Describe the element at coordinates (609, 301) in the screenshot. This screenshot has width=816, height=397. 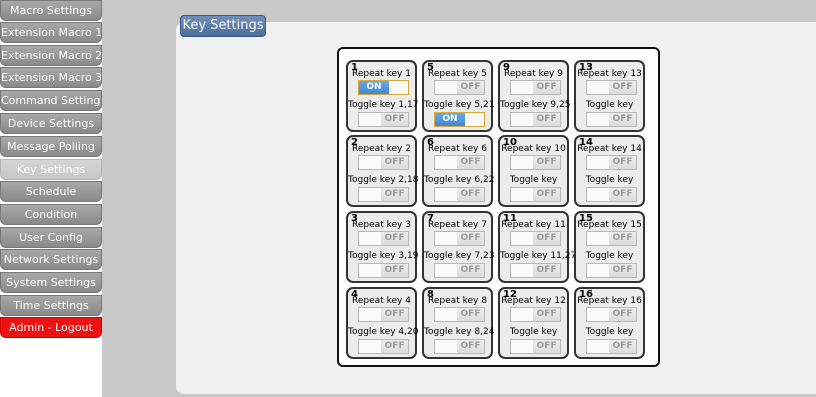
I see `repeat-key-label: Repeat key 16` at that location.